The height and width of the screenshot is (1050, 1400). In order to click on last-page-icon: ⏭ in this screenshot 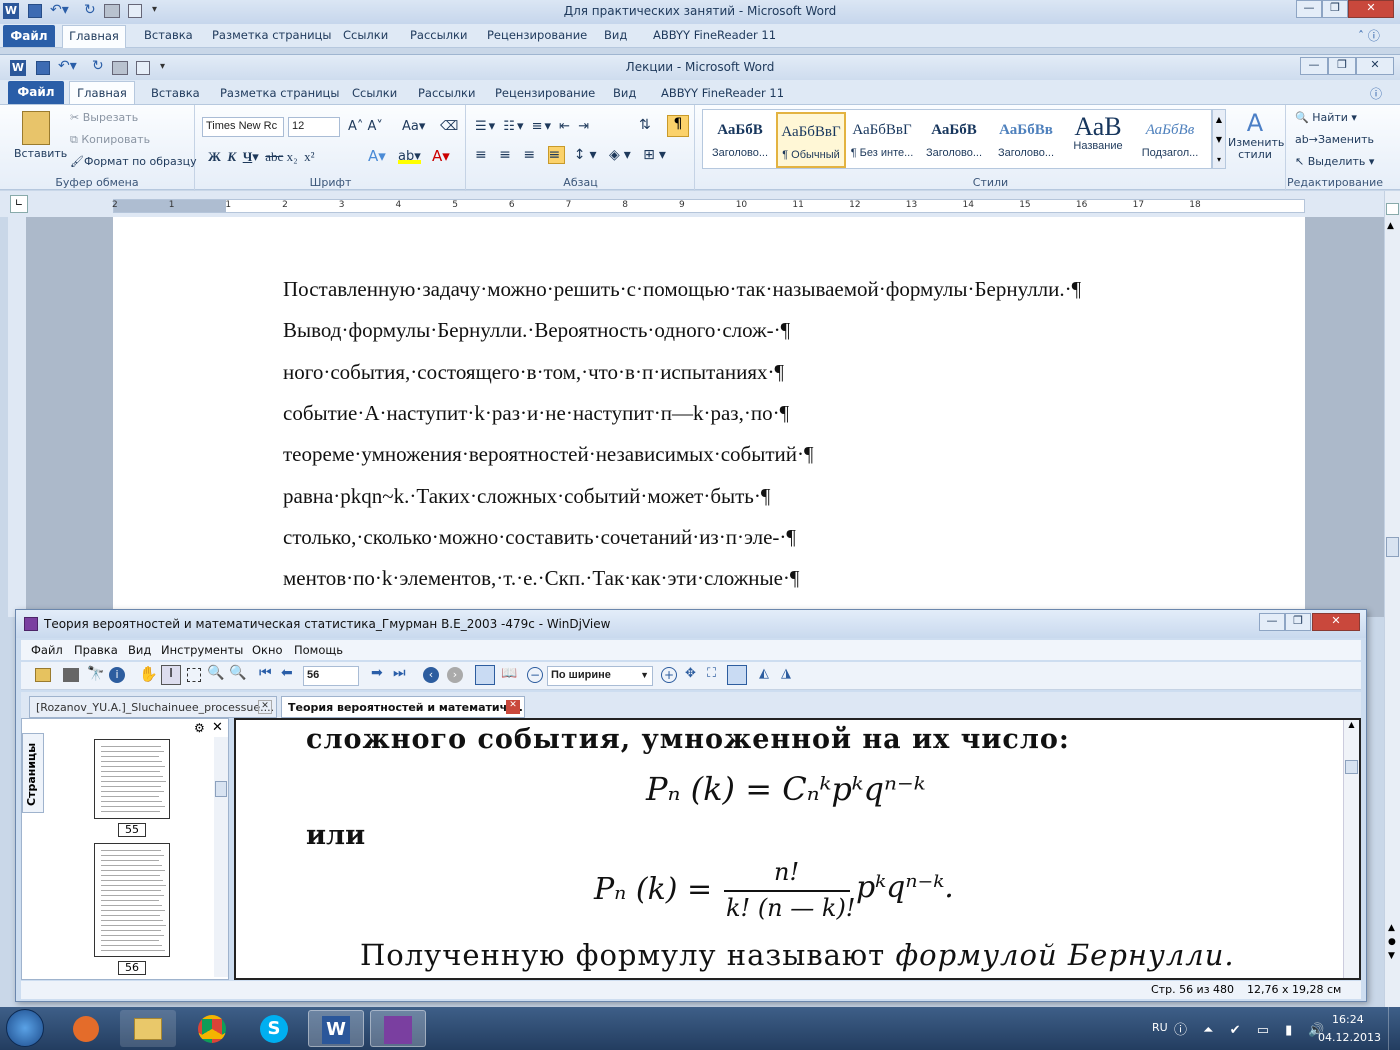, I will do `click(399, 673)`.